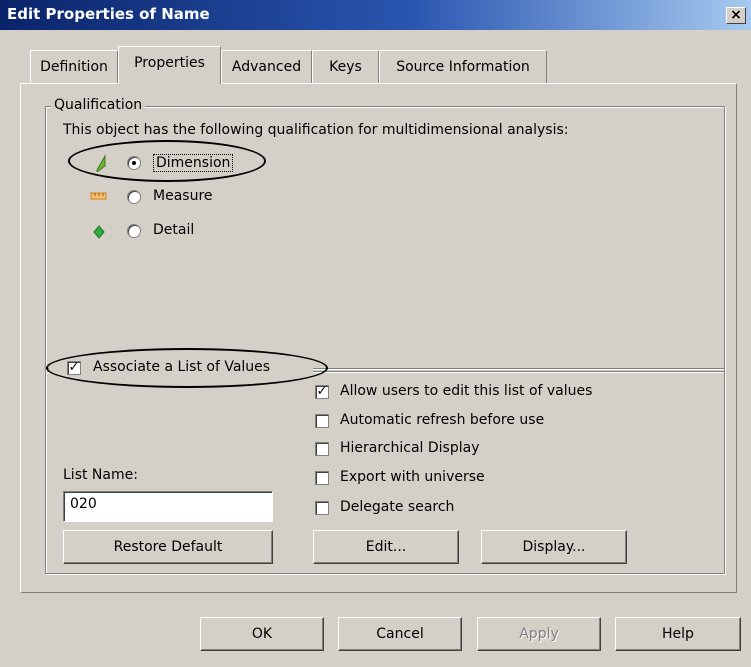  I want to click on qualification-legend: Qualification, so click(98, 105).